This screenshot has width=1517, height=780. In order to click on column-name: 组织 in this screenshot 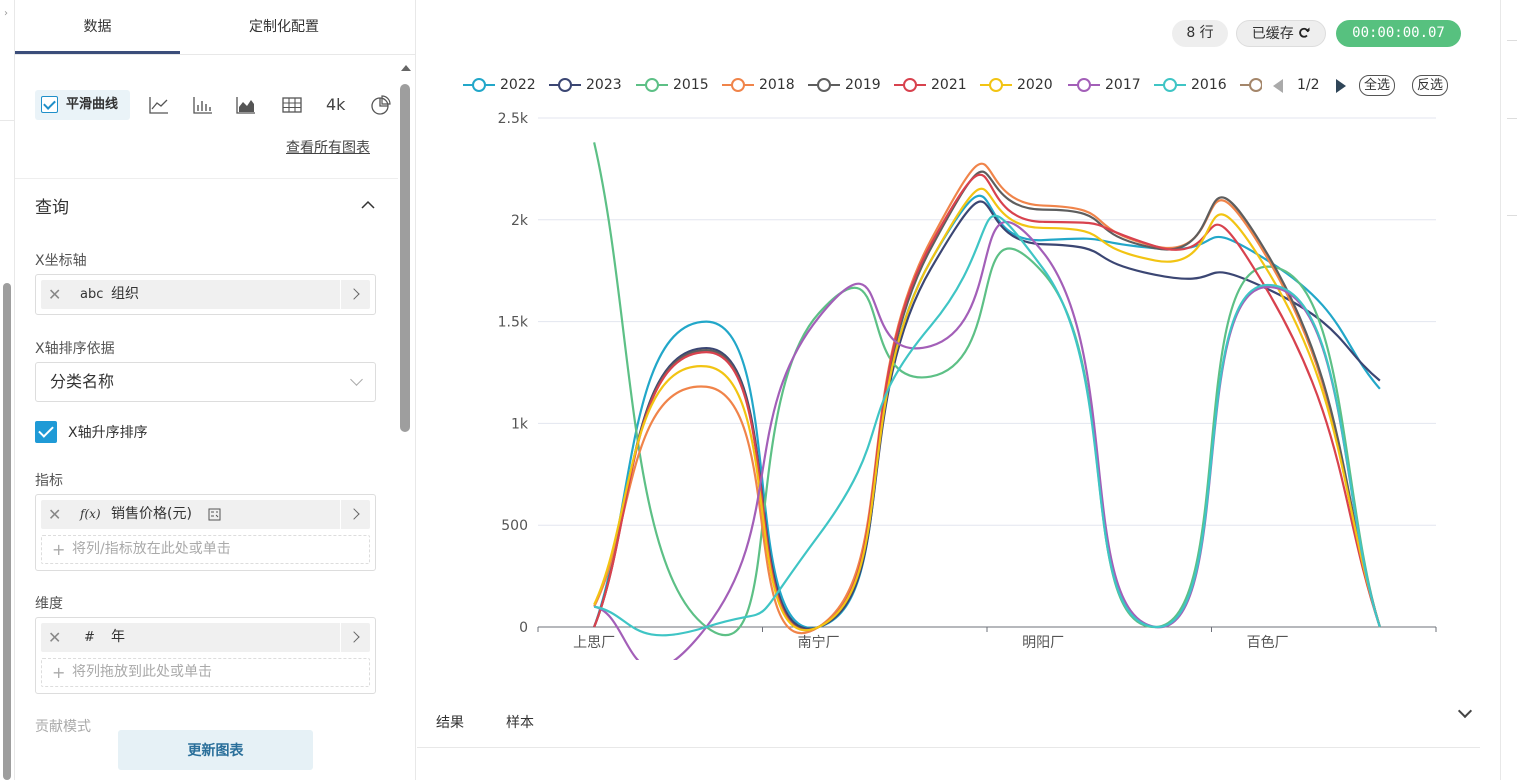, I will do `click(125, 294)`.